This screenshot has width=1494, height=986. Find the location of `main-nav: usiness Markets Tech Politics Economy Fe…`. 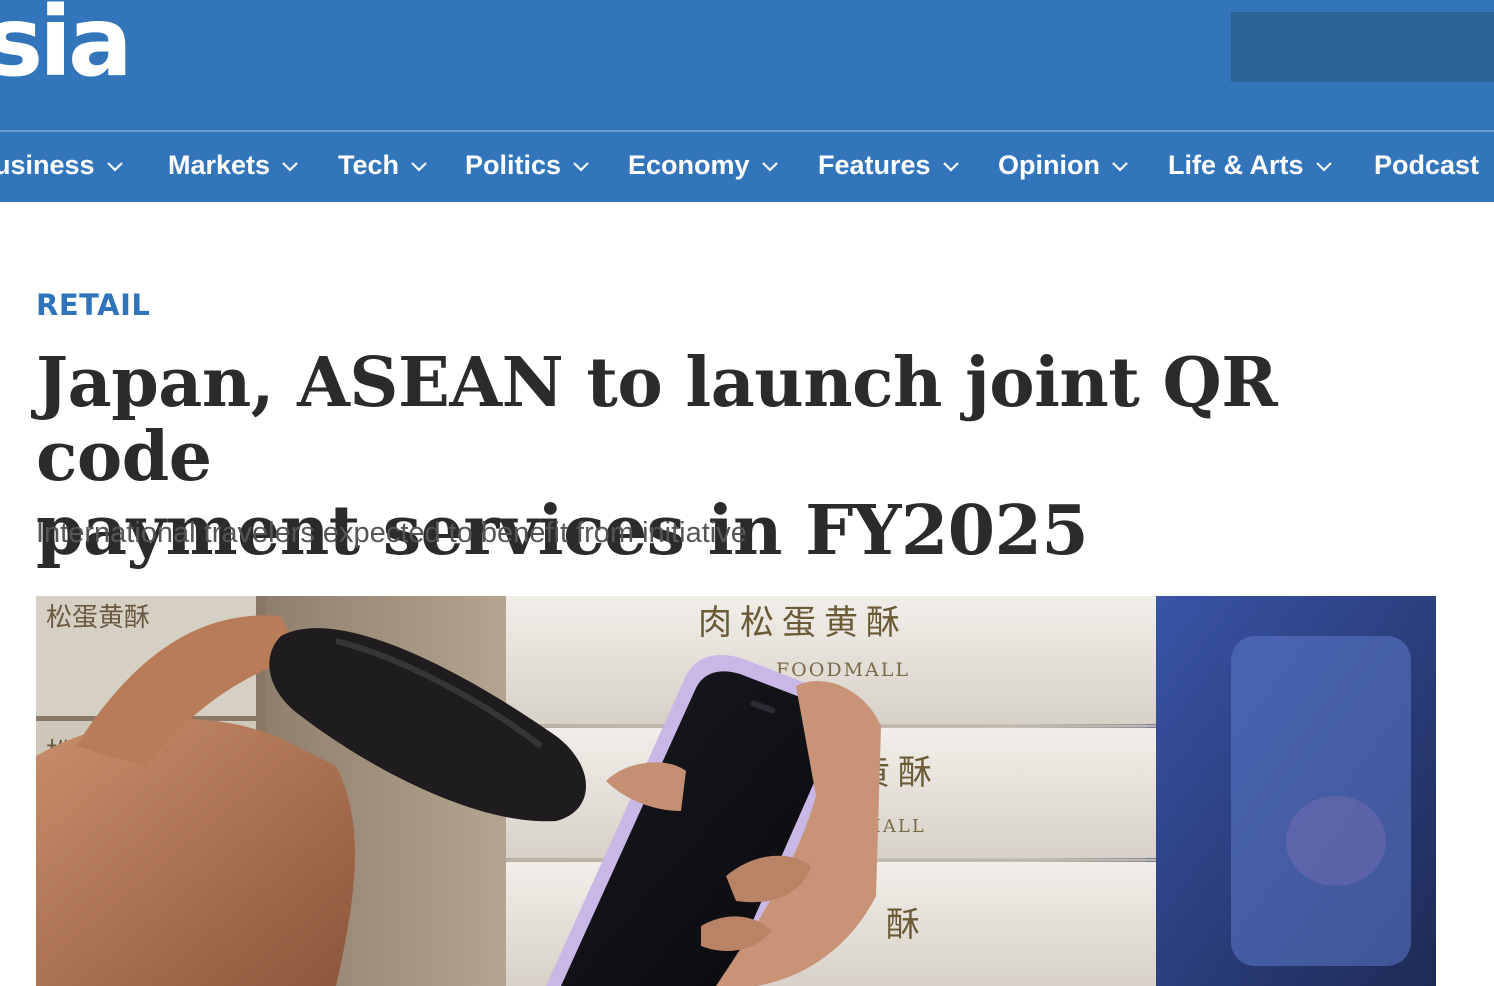

main-nav: usiness Markets Tech Politics Economy Fe… is located at coordinates (747, 167).